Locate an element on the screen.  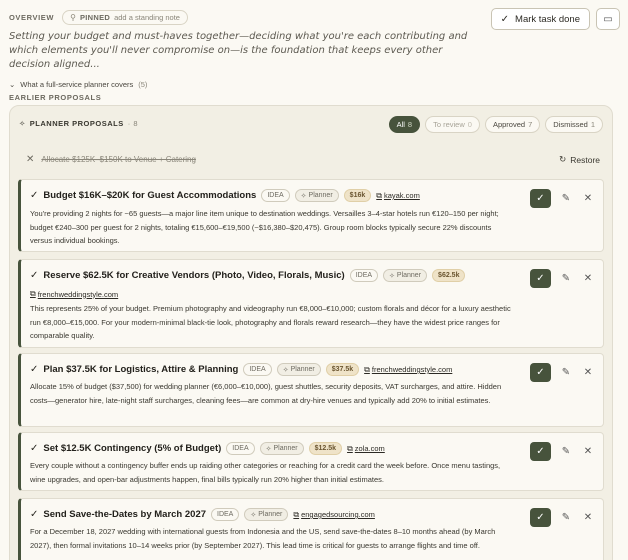
proposal-title: Set $12.5K Contingency (5% of Budget) is located at coordinates (132, 448).